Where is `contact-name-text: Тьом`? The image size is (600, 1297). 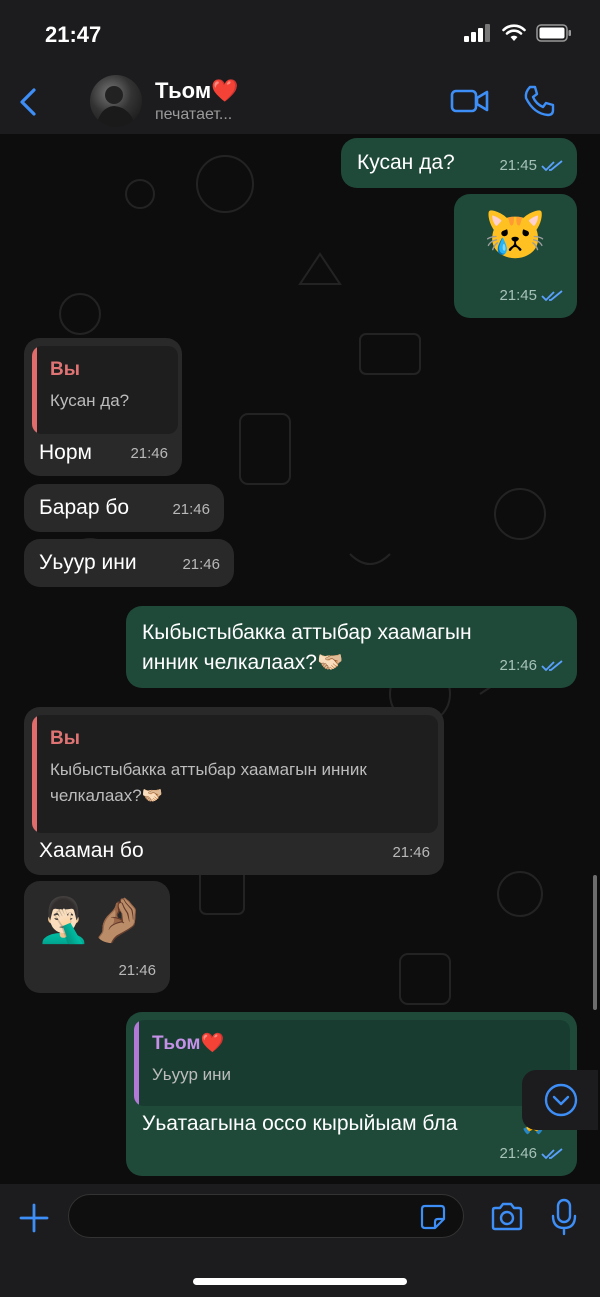
contact-name-text: Тьом is located at coordinates (183, 90).